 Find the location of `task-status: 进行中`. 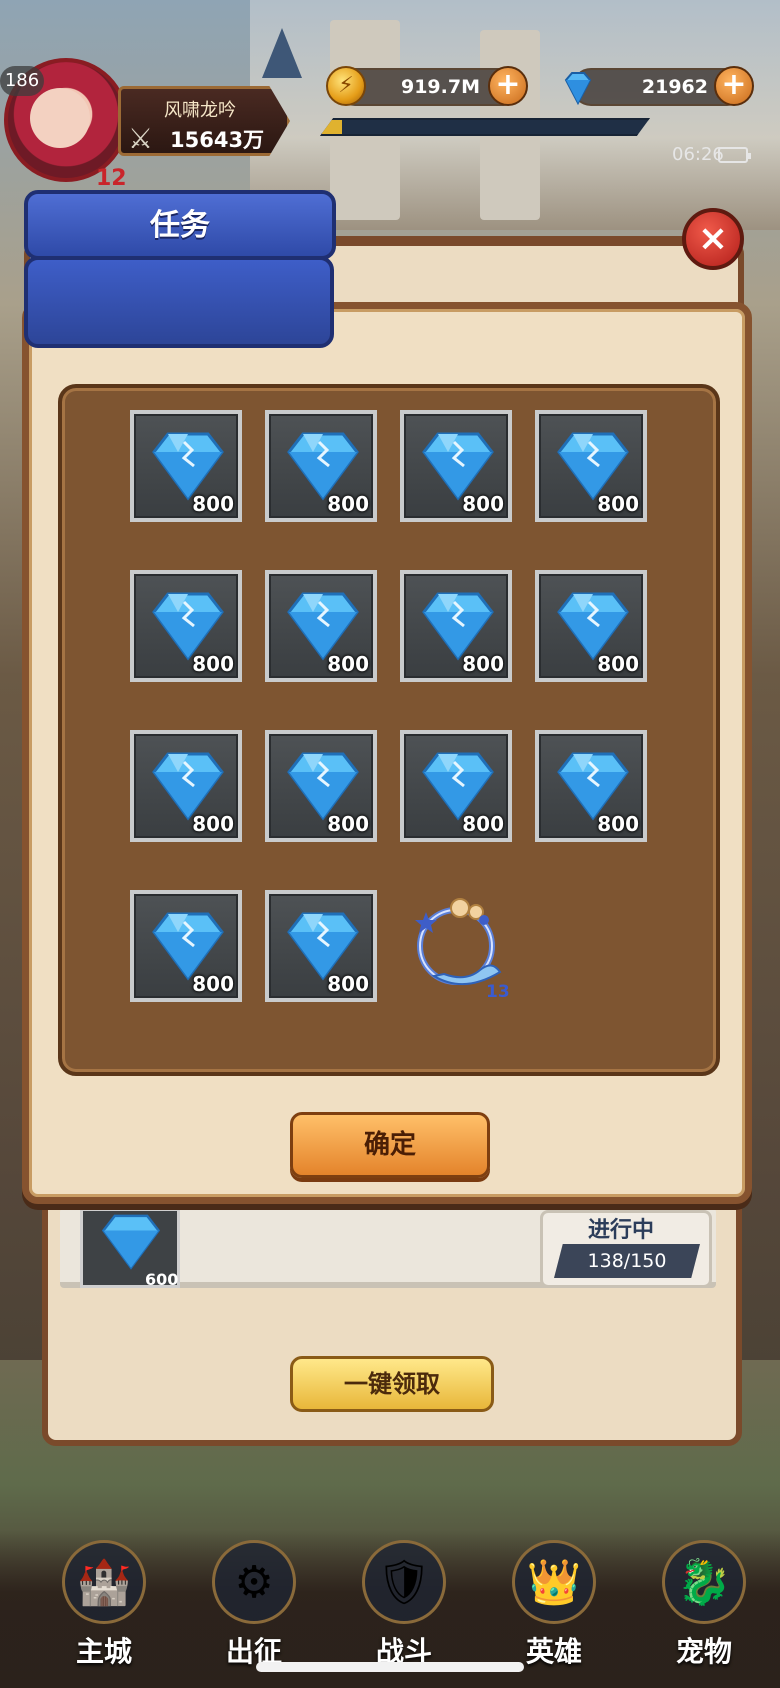

task-status: 进行中 is located at coordinates (621, 1230).